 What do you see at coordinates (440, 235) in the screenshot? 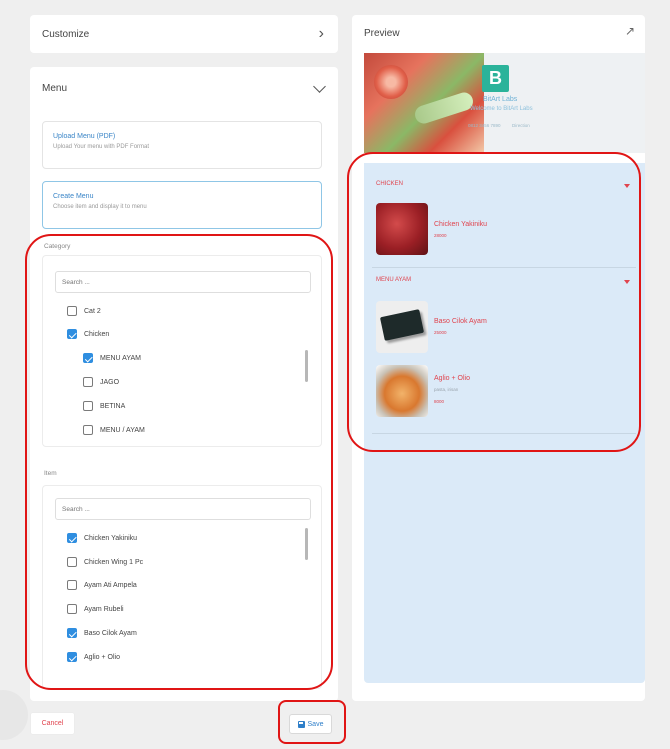
I see `item-price: 28000` at bounding box center [440, 235].